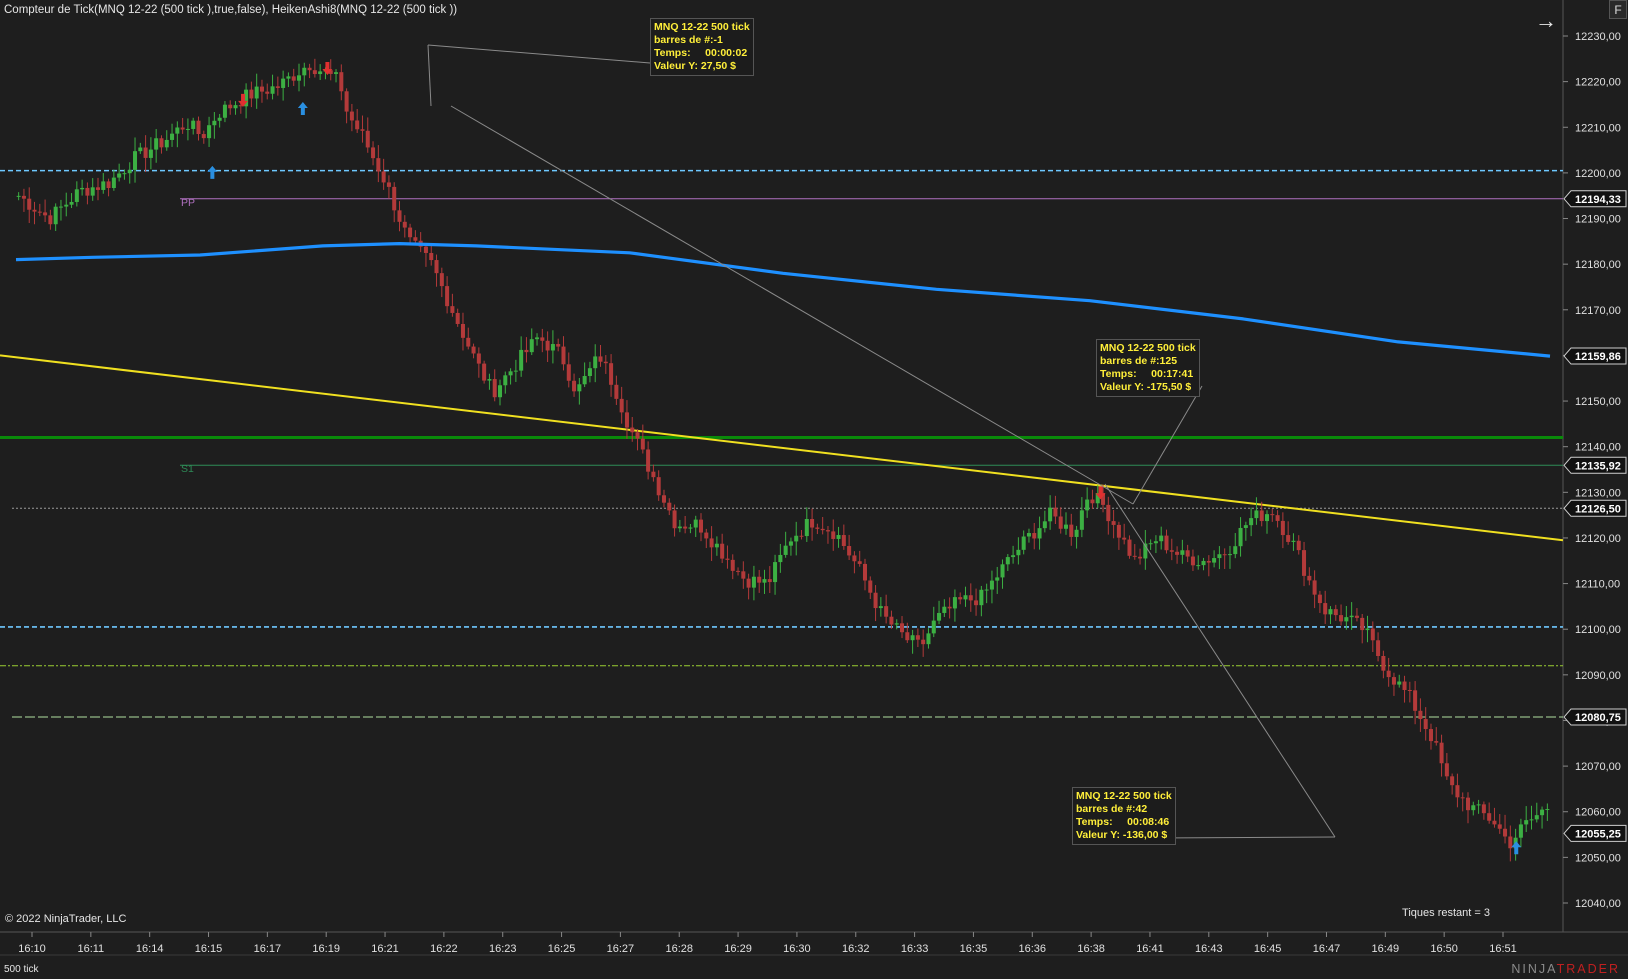 Image resolution: width=1628 pixels, height=979 pixels. What do you see at coordinates (21, 969) in the screenshot?
I see `period-label: 500 tick` at bounding box center [21, 969].